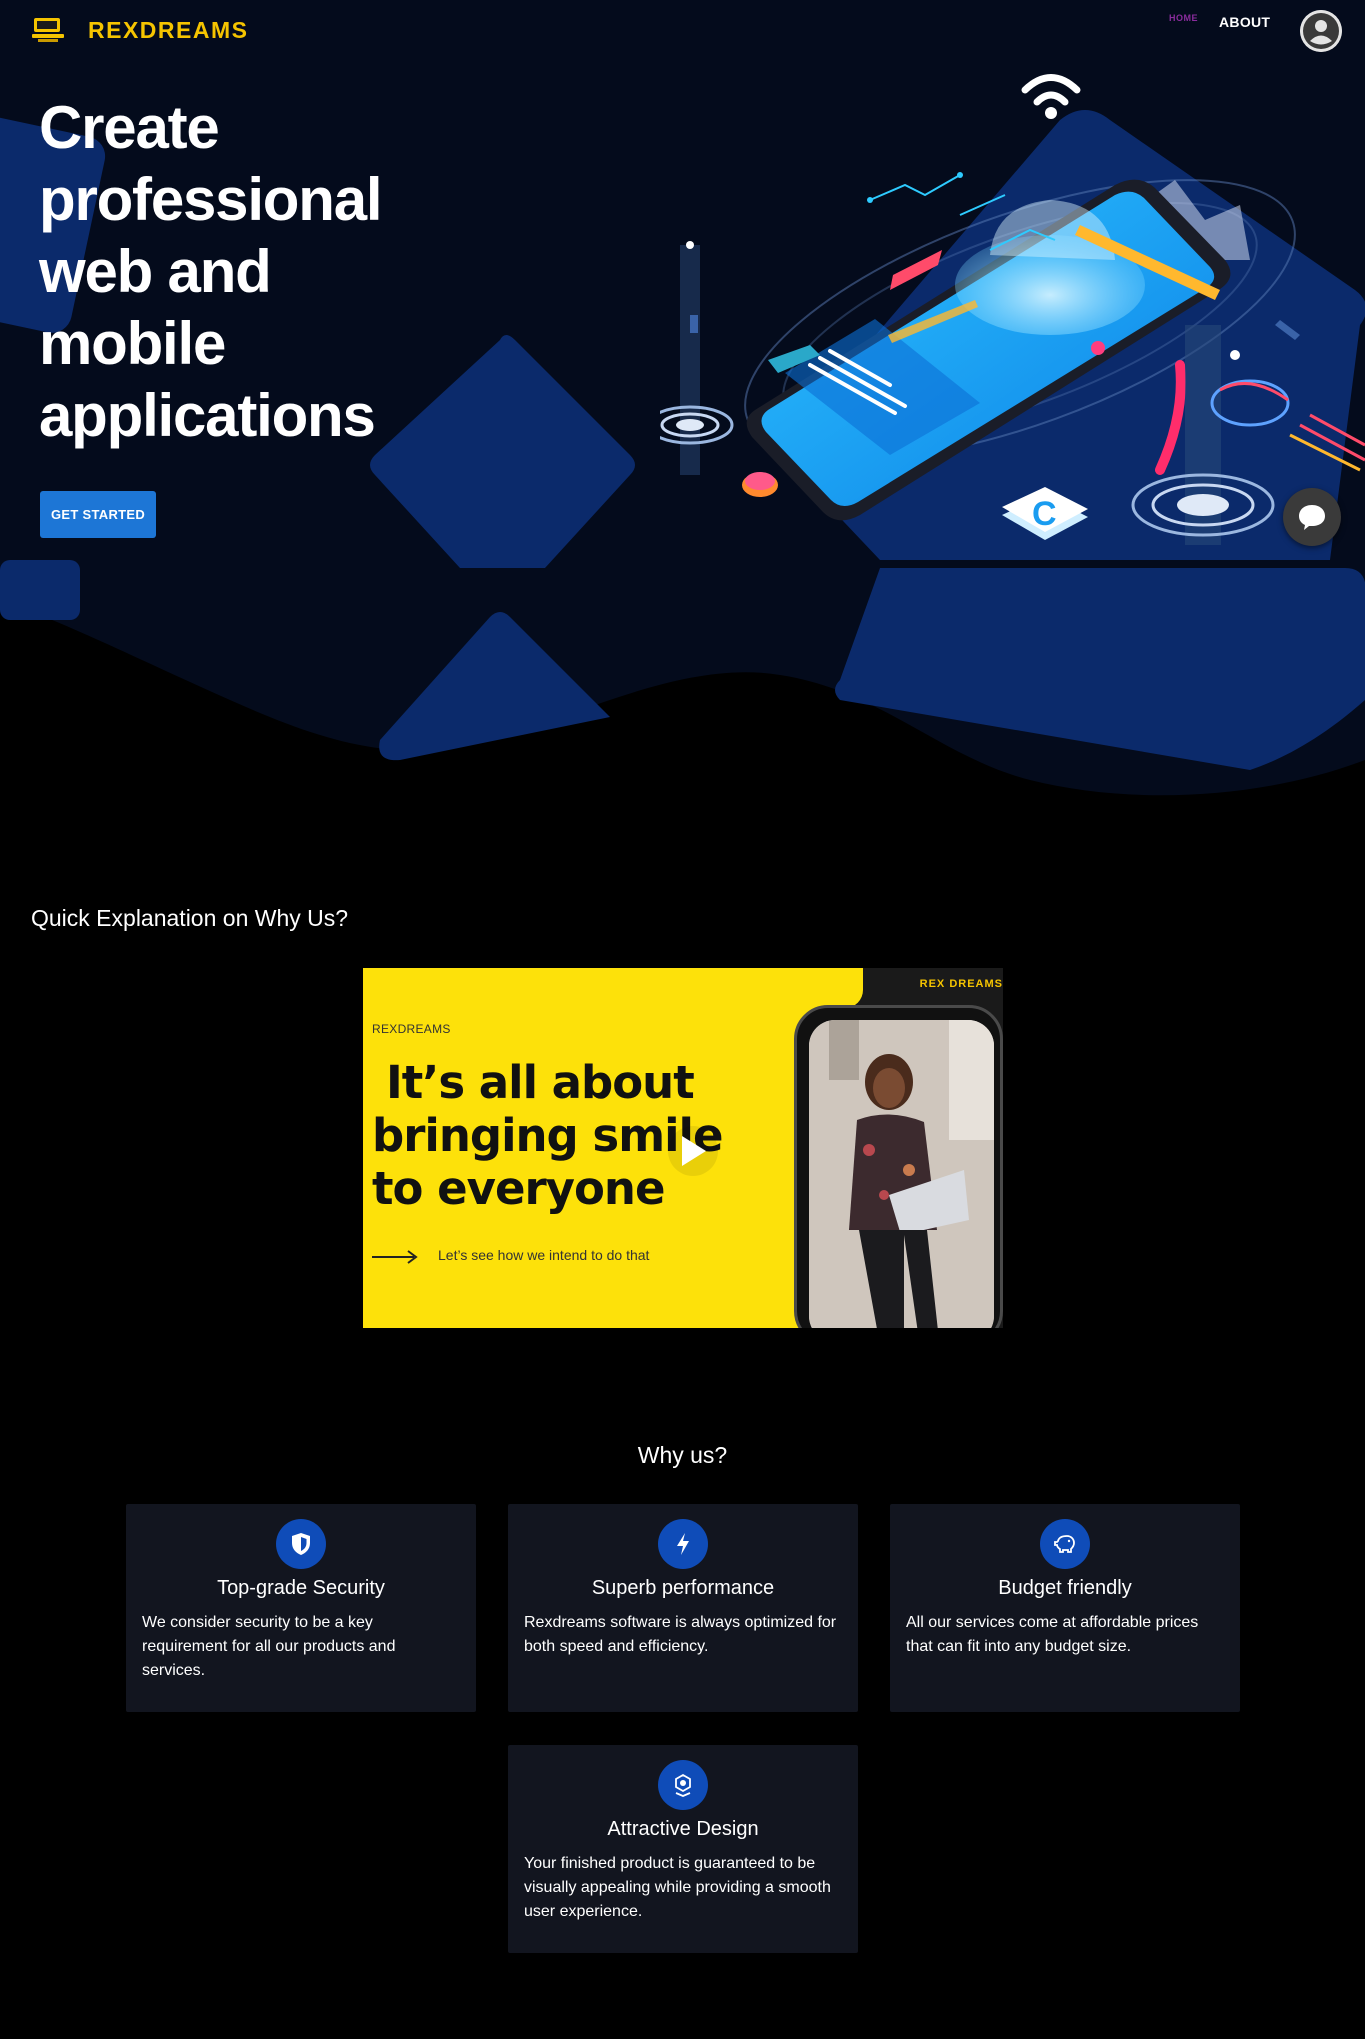 The height and width of the screenshot is (2039, 1365). I want to click on piggy-bank-icon, so click(1064, 1544).